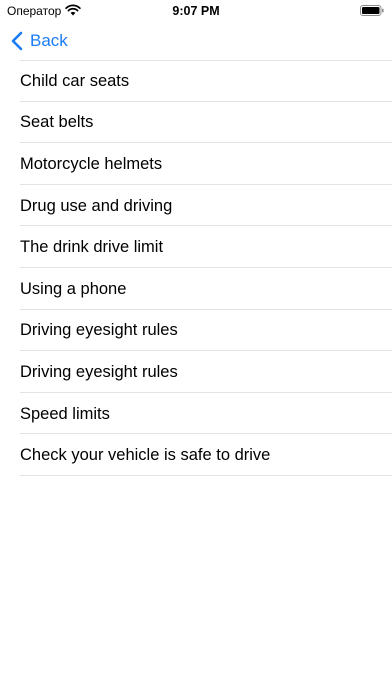 The height and width of the screenshot is (696, 392). I want to click on navigation-bar: Back, so click(196, 41).